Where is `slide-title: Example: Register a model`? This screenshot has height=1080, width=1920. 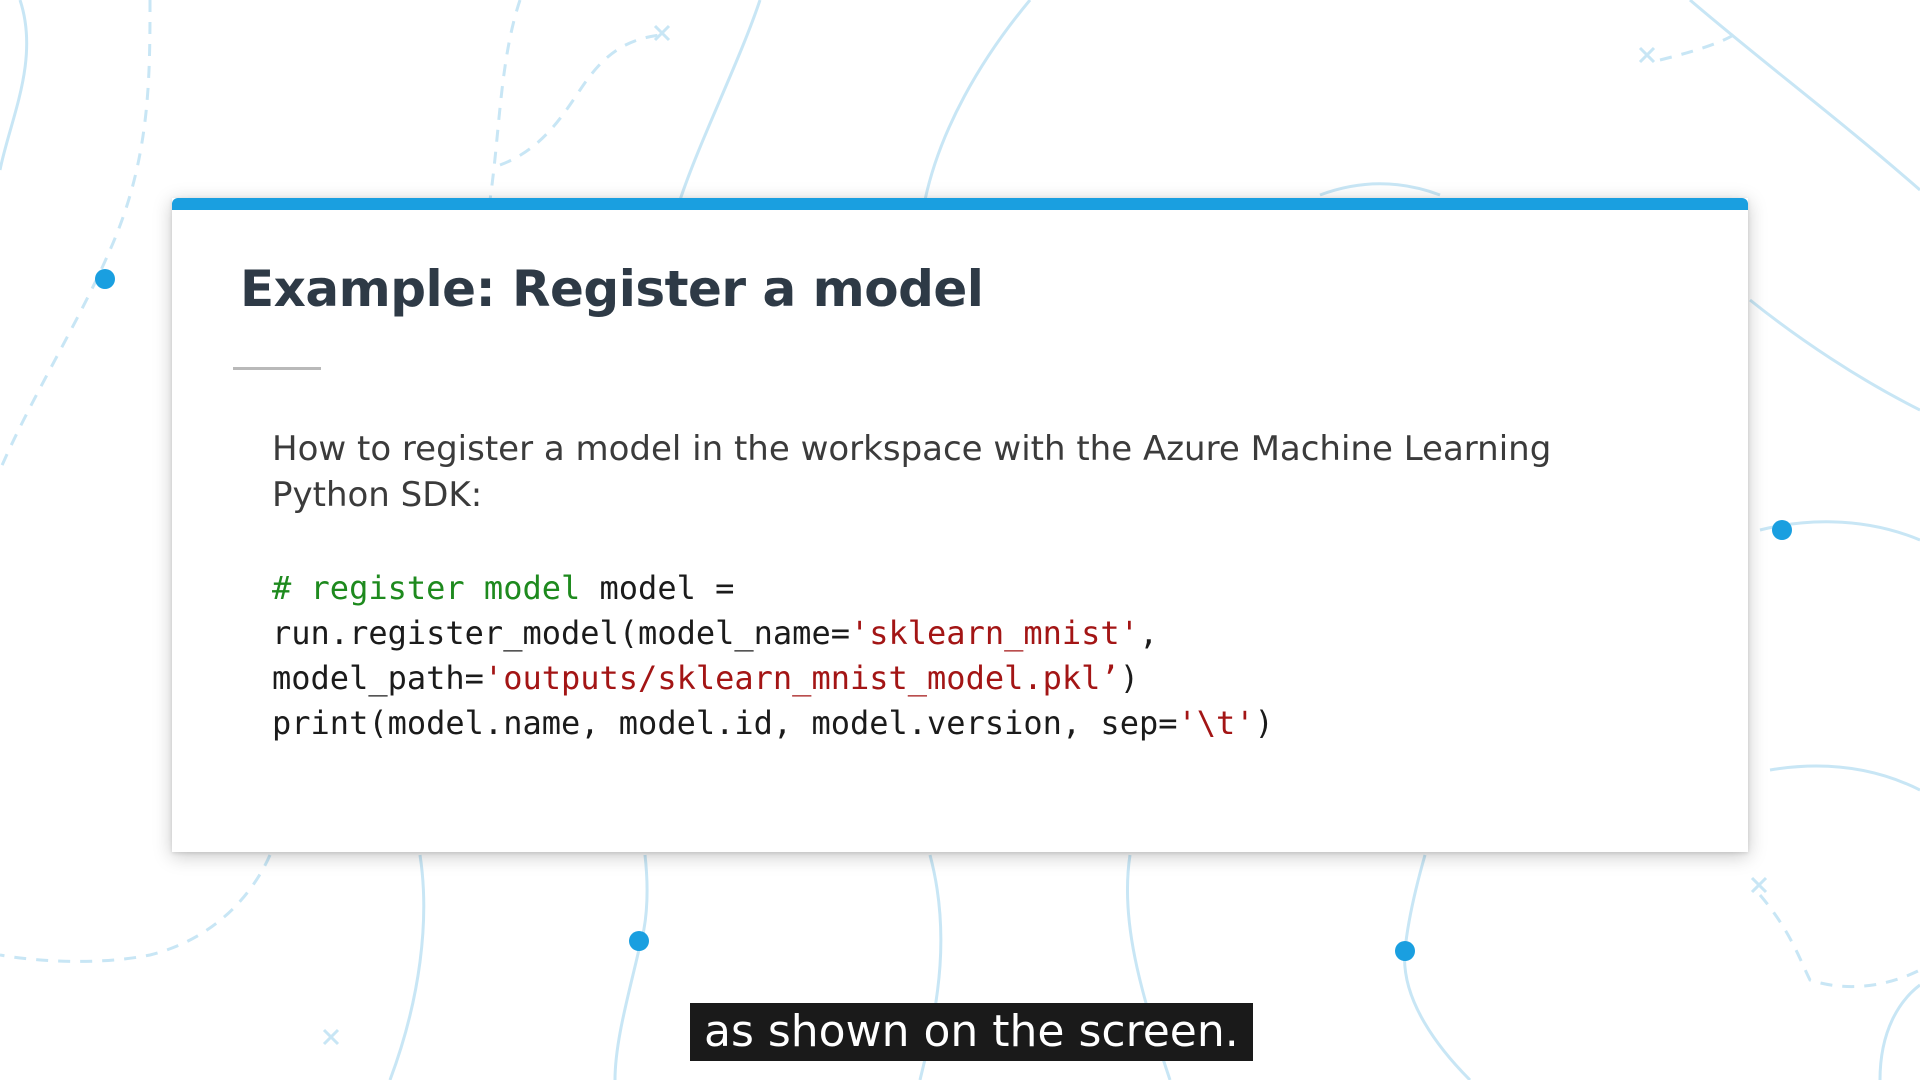
slide-title: Example: Register a model is located at coordinates (612, 289).